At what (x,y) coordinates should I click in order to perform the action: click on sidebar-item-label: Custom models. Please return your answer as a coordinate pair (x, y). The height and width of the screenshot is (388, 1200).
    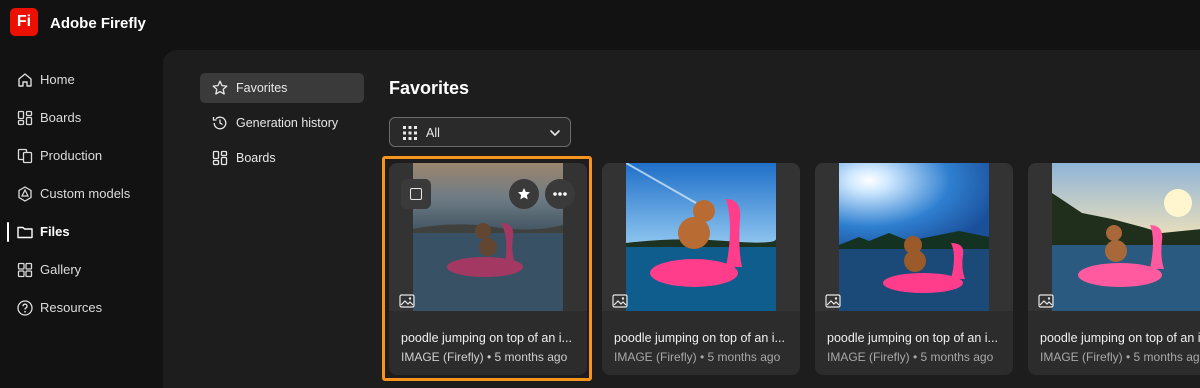
    Looking at the image, I should click on (85, 193).